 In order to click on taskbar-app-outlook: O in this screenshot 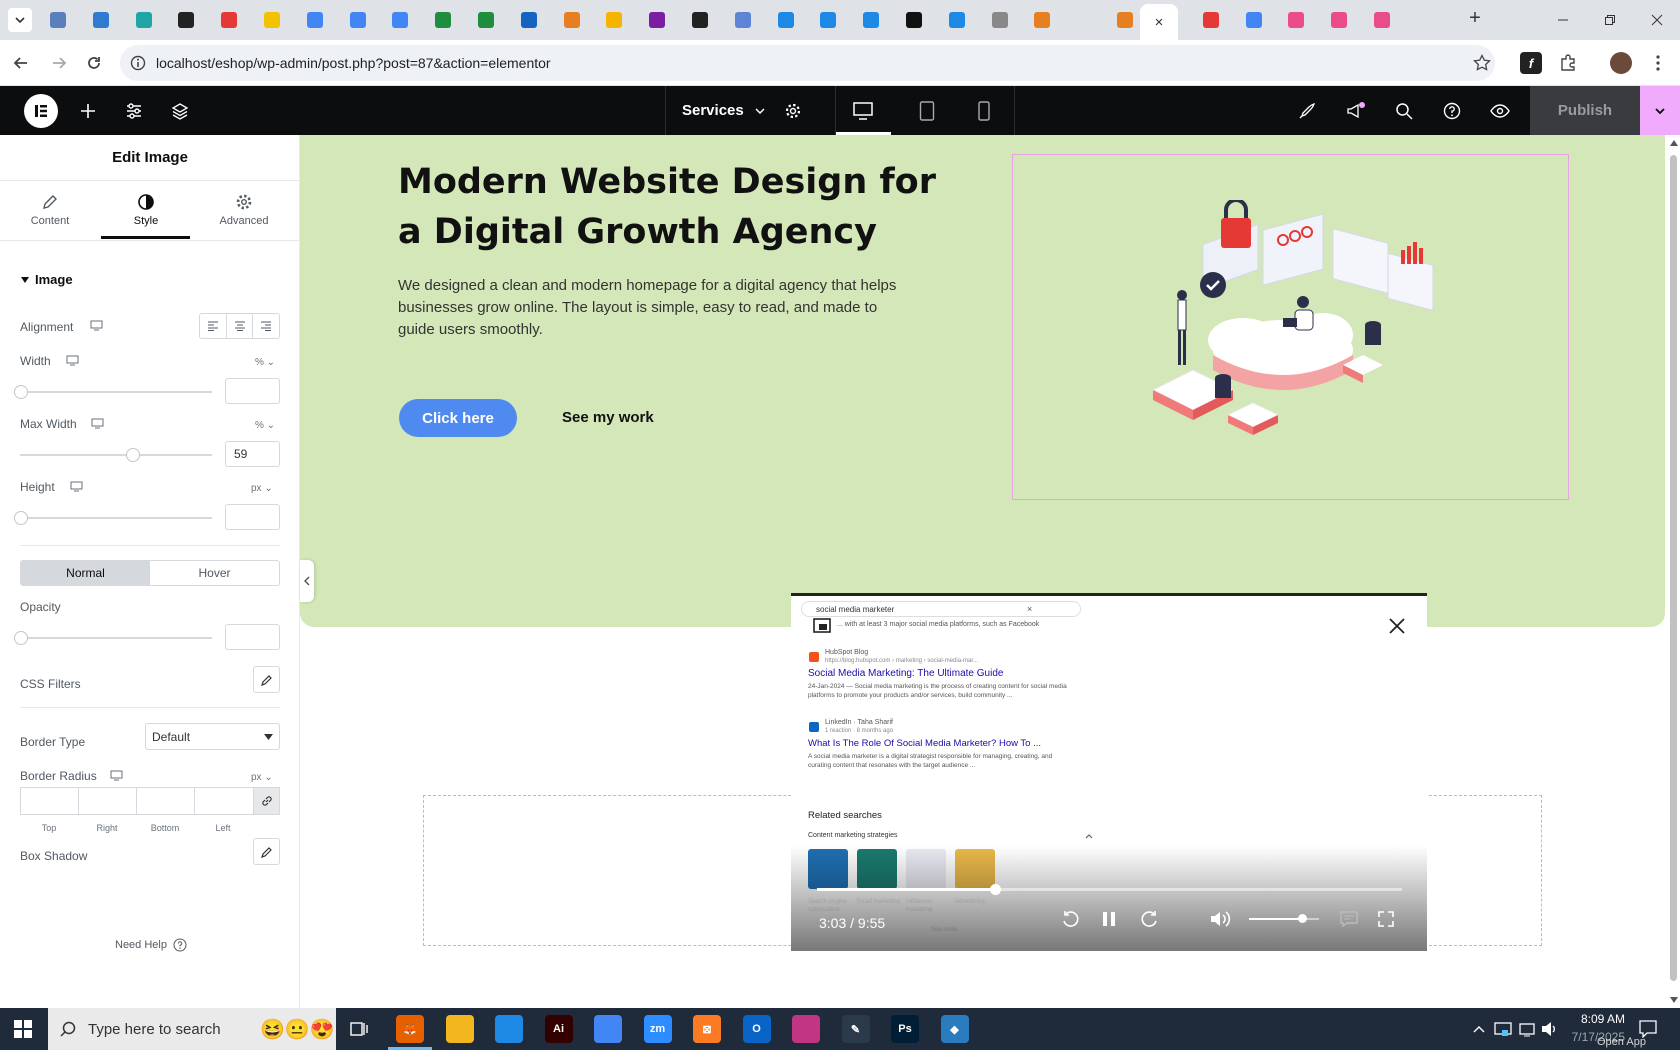, I will do `click(756, 1029)`.